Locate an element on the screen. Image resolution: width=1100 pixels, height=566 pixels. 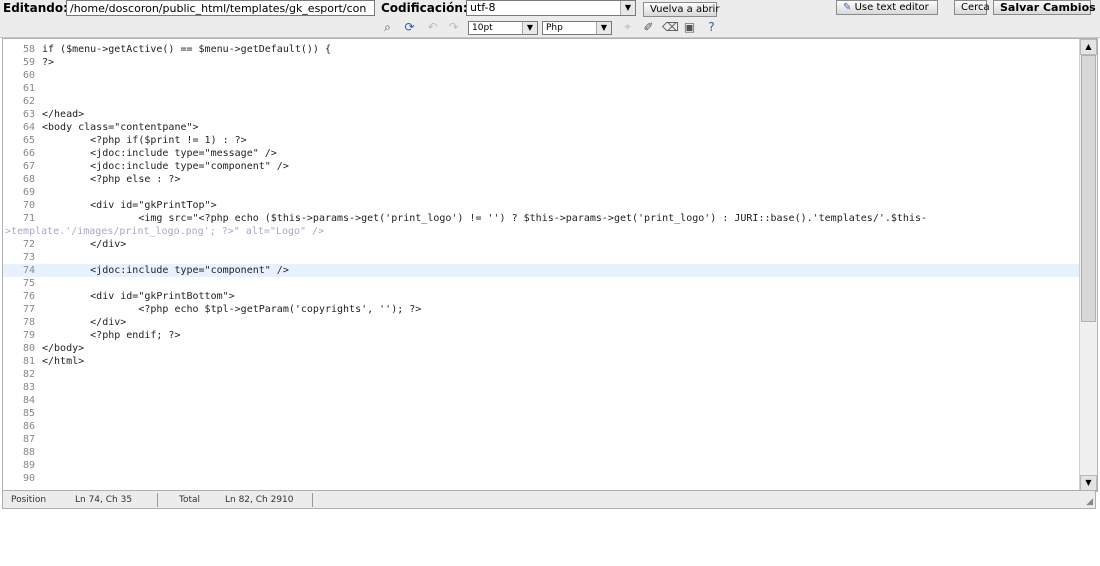
encoding-value: utf-8 is located at coordinates (483, 7).